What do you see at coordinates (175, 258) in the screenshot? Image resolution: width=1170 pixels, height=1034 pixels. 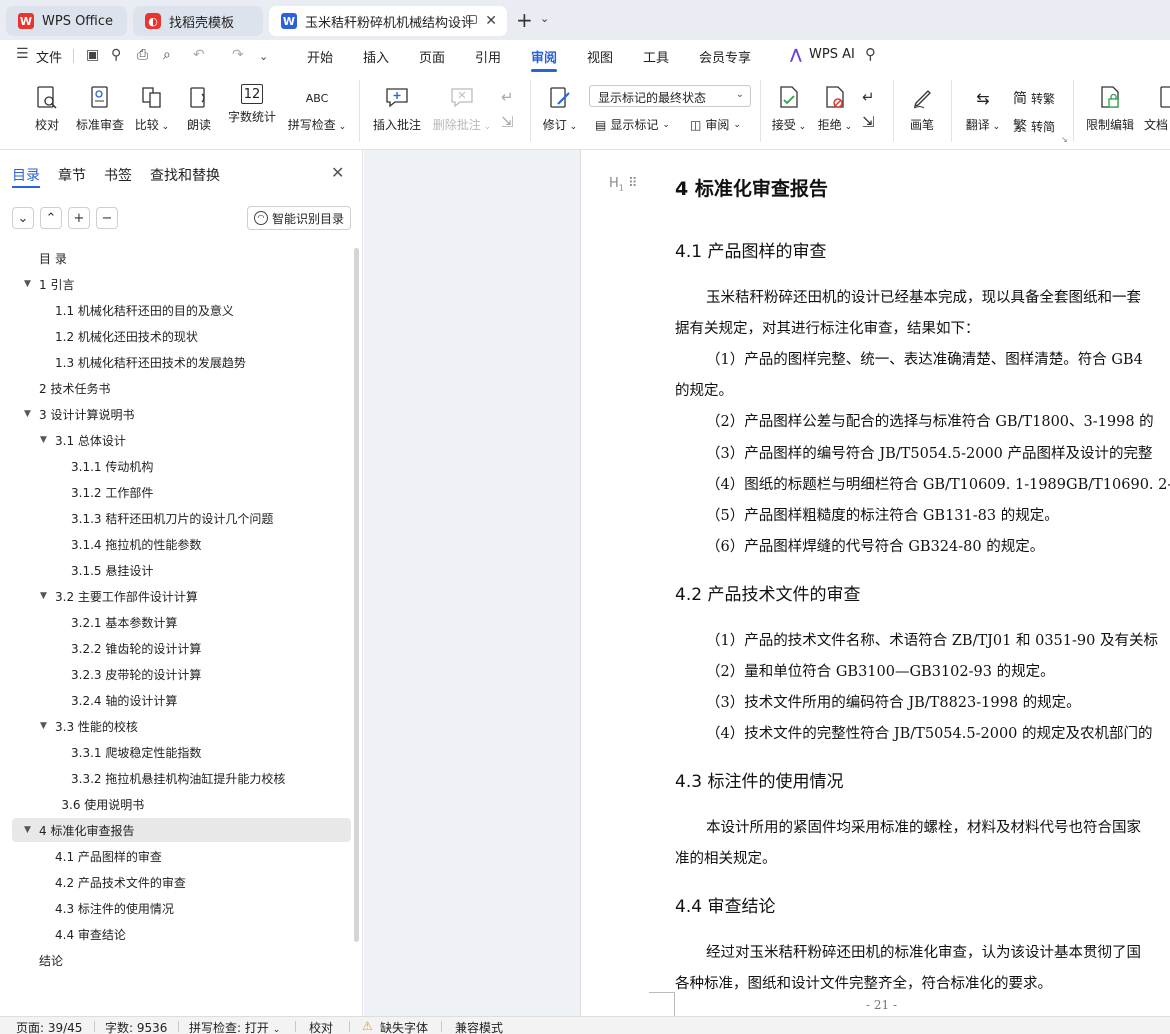 I see `toc-item: 目 录` at bounding box center [175, 258].